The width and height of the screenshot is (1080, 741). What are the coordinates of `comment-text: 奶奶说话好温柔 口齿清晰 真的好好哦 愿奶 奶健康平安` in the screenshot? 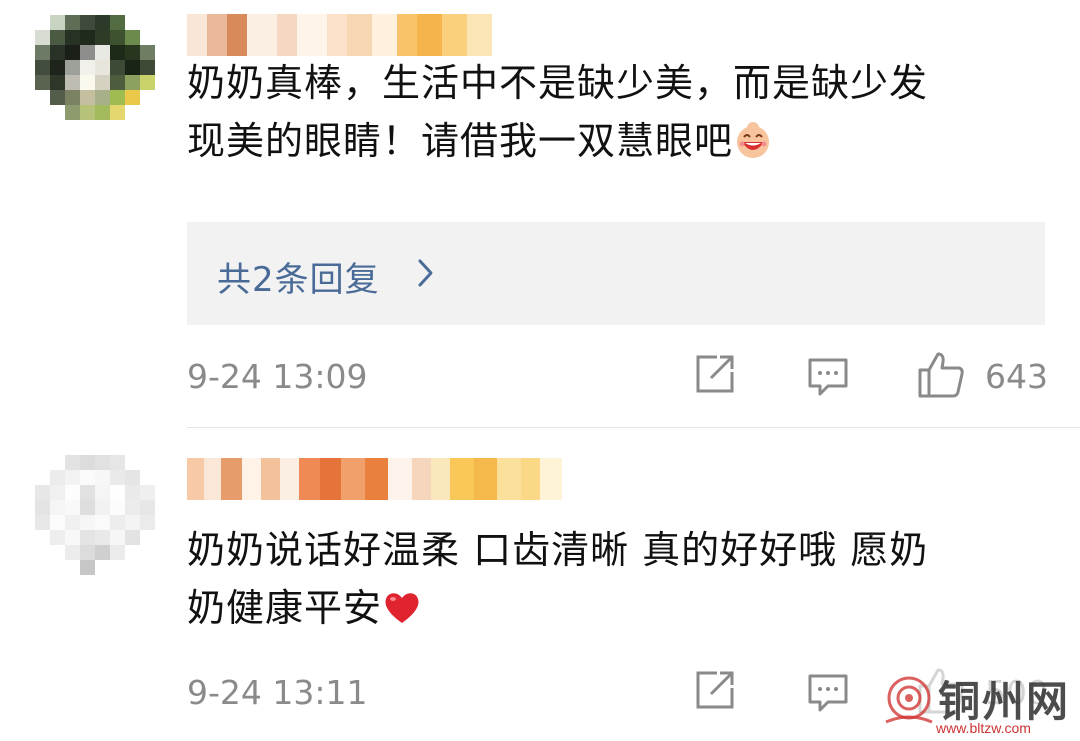 It's located at (627, 579).